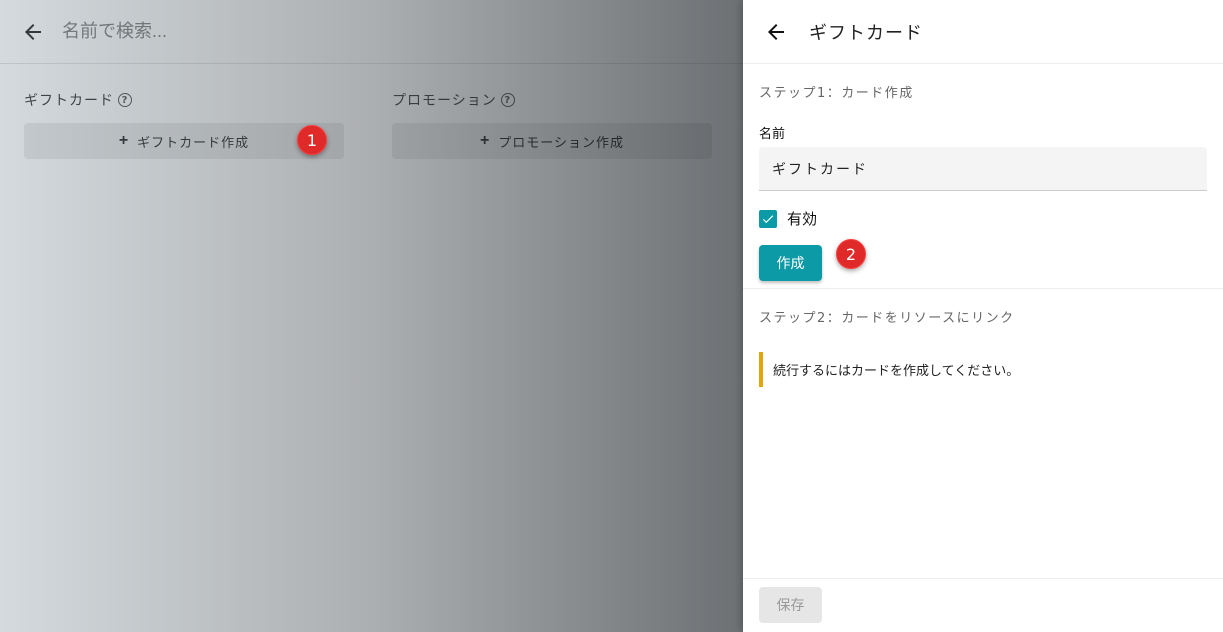 The image size is (1223, 632). I want to click on step-badge-2: 2, so click(851, 254).